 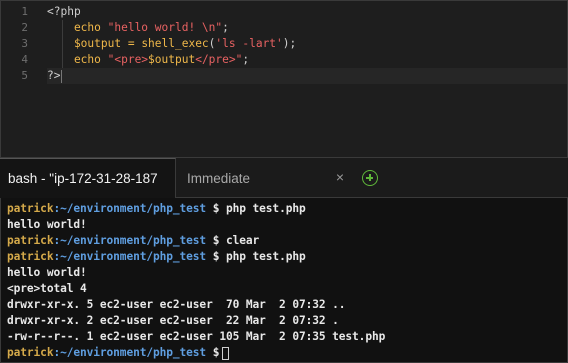 What do you see at coordinates (307, 28) in the screenshot?
I see `code-line: echo "hello world! \n";` at bounding box center [307, 28].